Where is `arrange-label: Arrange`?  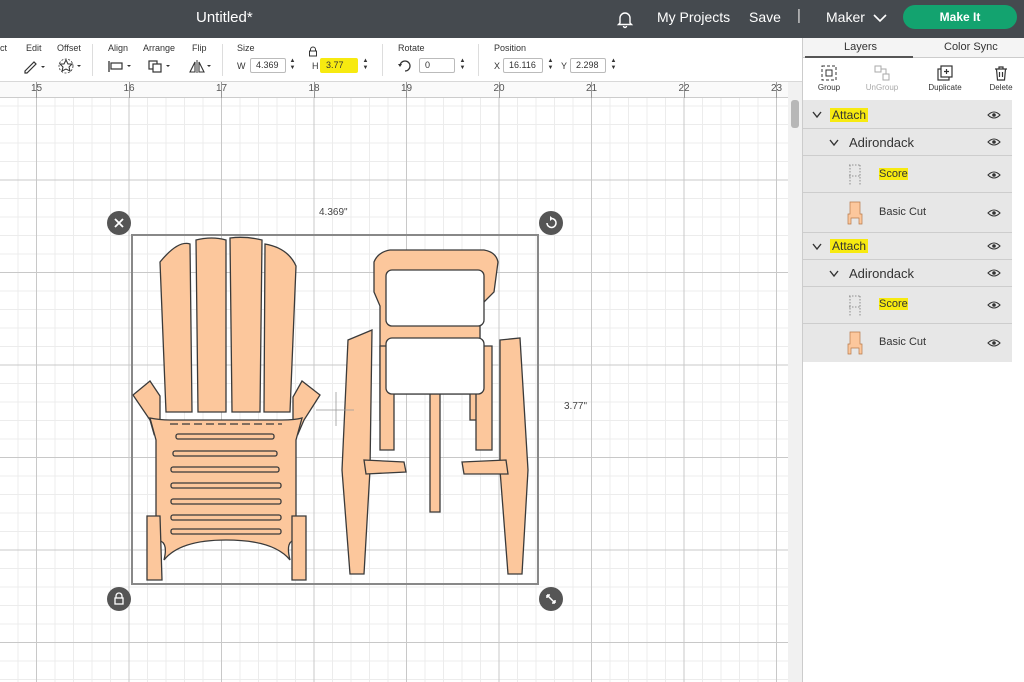
arrange-label: Arrange is located at coordinates (159, 48).